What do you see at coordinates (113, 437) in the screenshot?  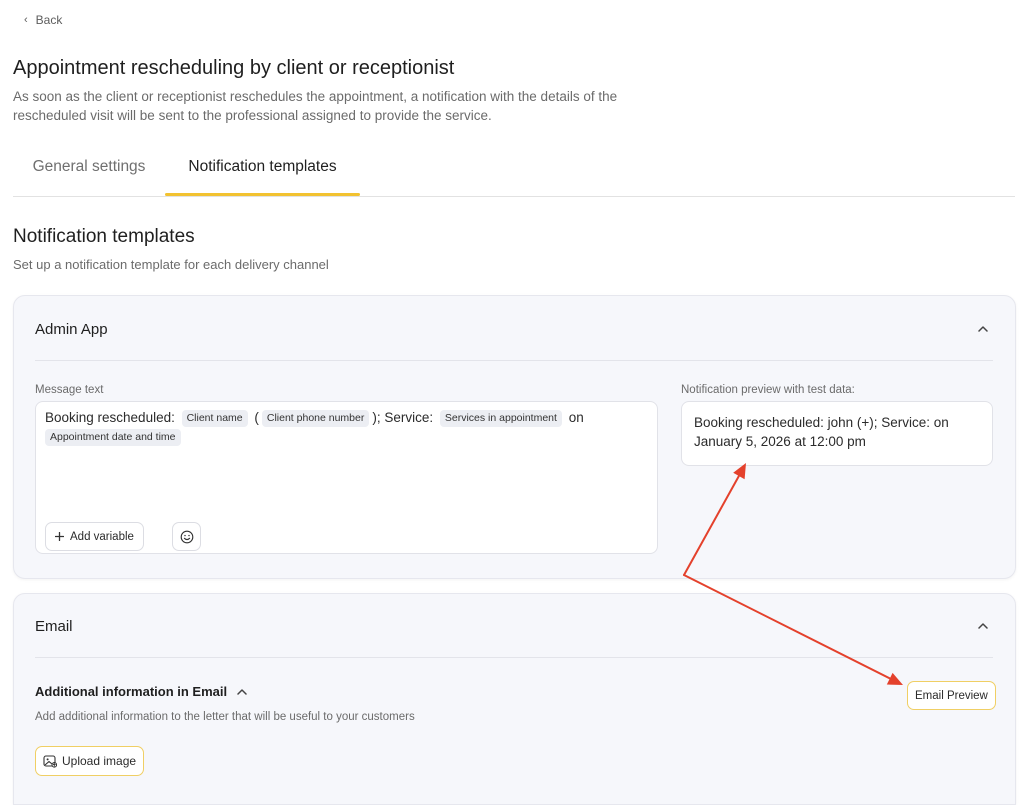 I see `variable-chip-date-time: Appointment date and time` at bounding box center [113, 437].